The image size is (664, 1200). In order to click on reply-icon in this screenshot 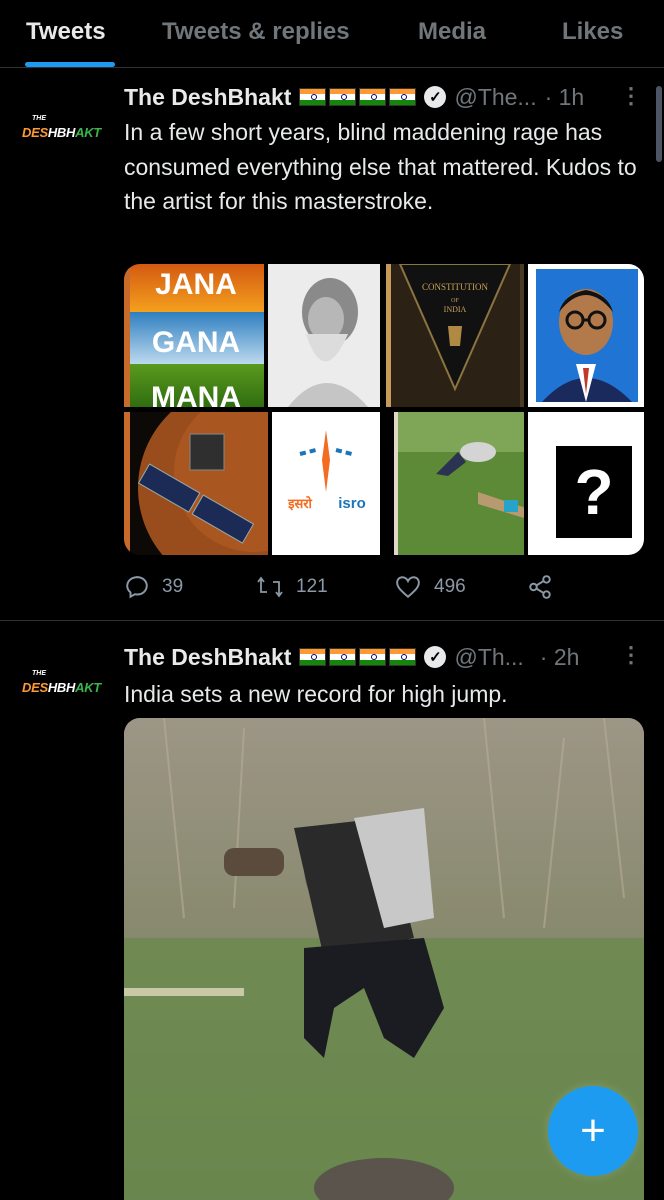, I will do `click(137, 587)`.